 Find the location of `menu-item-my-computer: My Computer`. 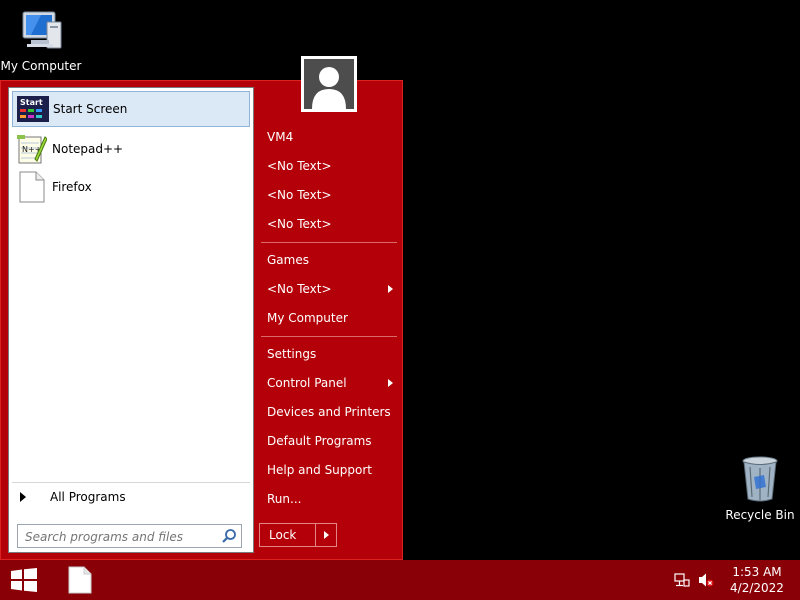

menu-item-my-computer: My Computer is located at coordinates (329, 318).